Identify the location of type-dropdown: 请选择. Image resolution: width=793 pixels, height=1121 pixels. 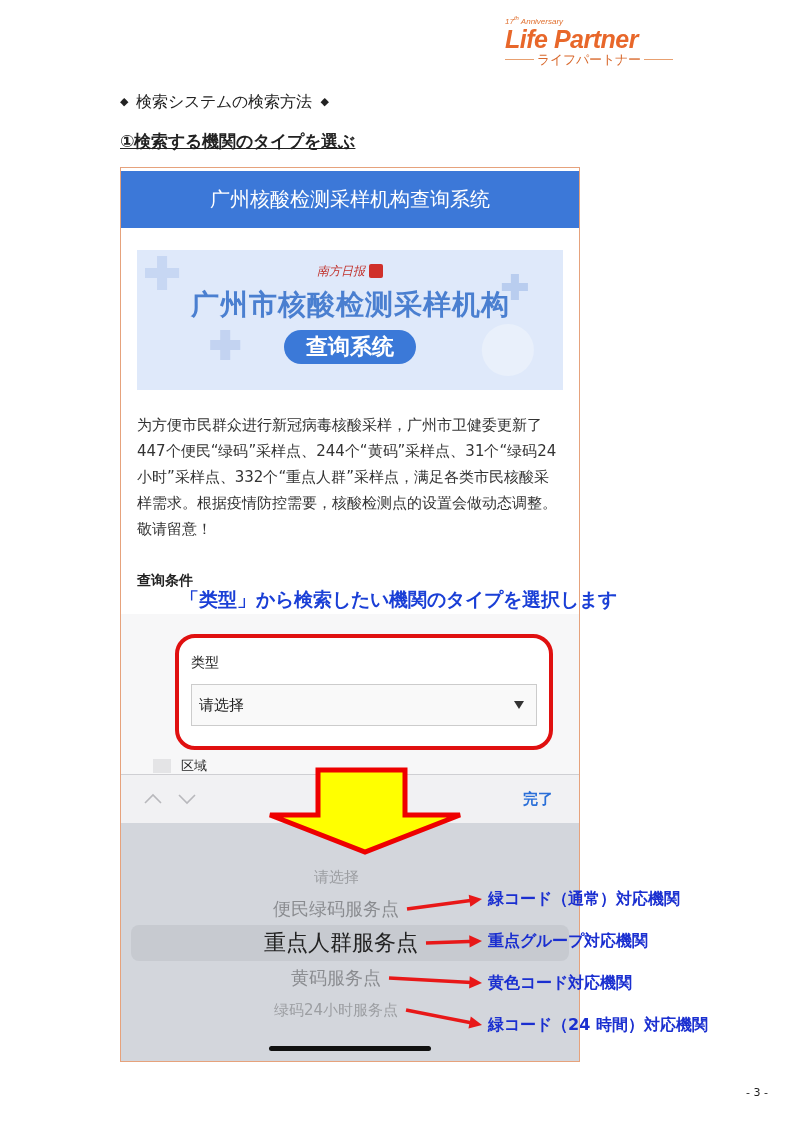
(364, 705).